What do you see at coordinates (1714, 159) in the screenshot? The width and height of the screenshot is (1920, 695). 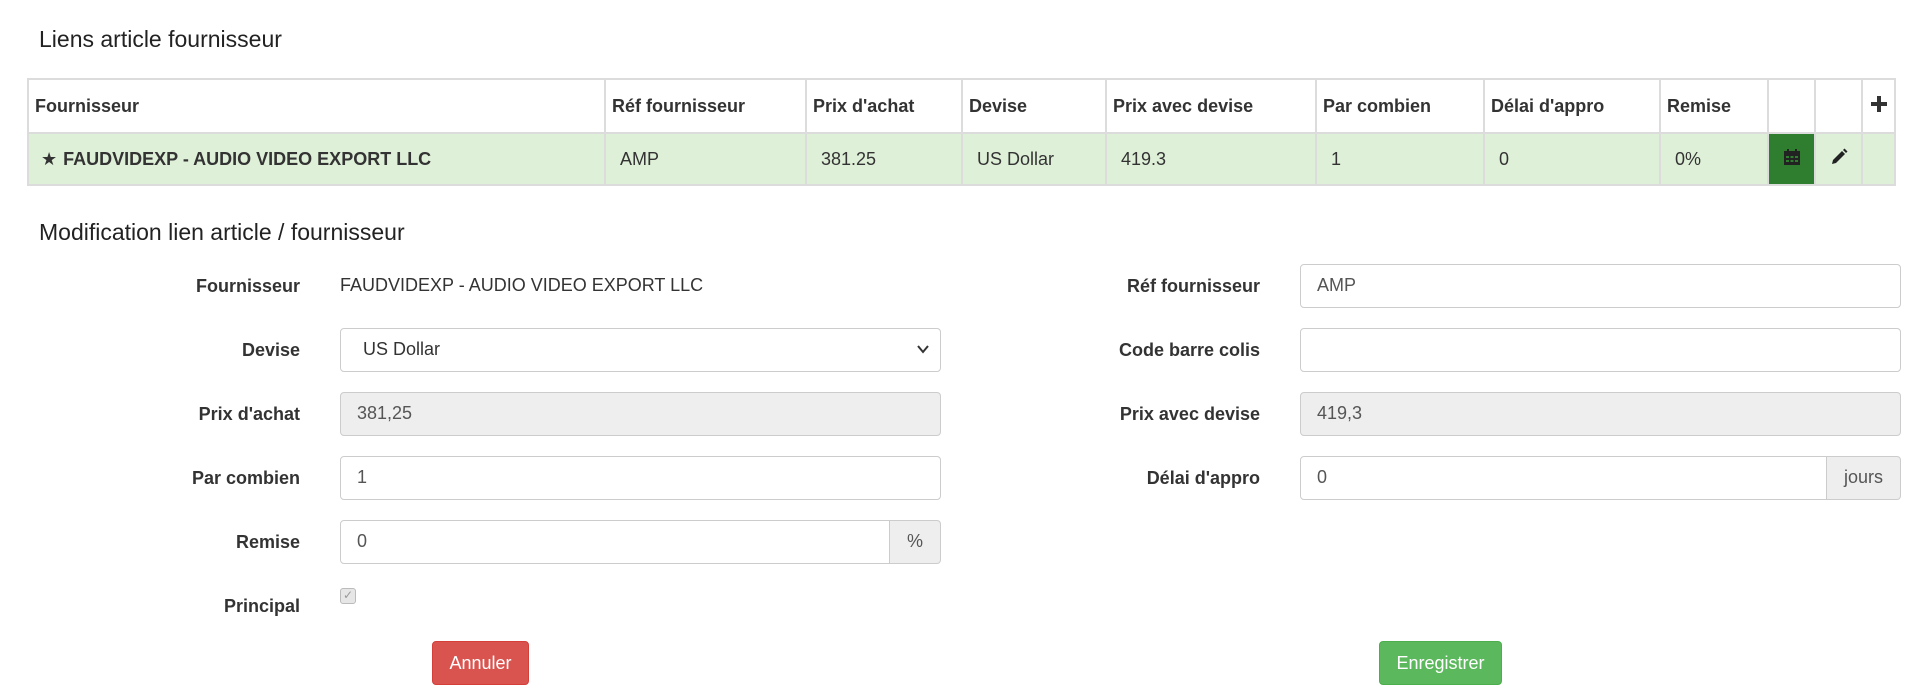 I see `cell-remise: 0%` at bounding box center [1714, 159].